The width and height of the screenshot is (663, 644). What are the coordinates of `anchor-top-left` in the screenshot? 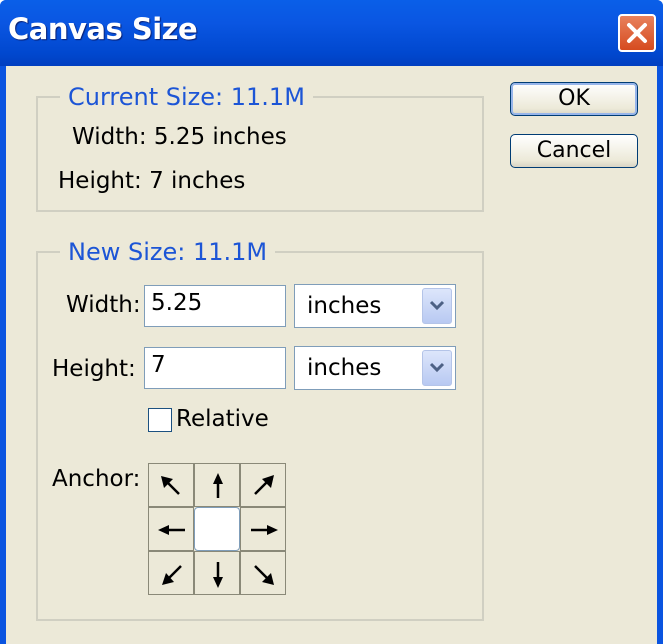 It's located at (171, 485).